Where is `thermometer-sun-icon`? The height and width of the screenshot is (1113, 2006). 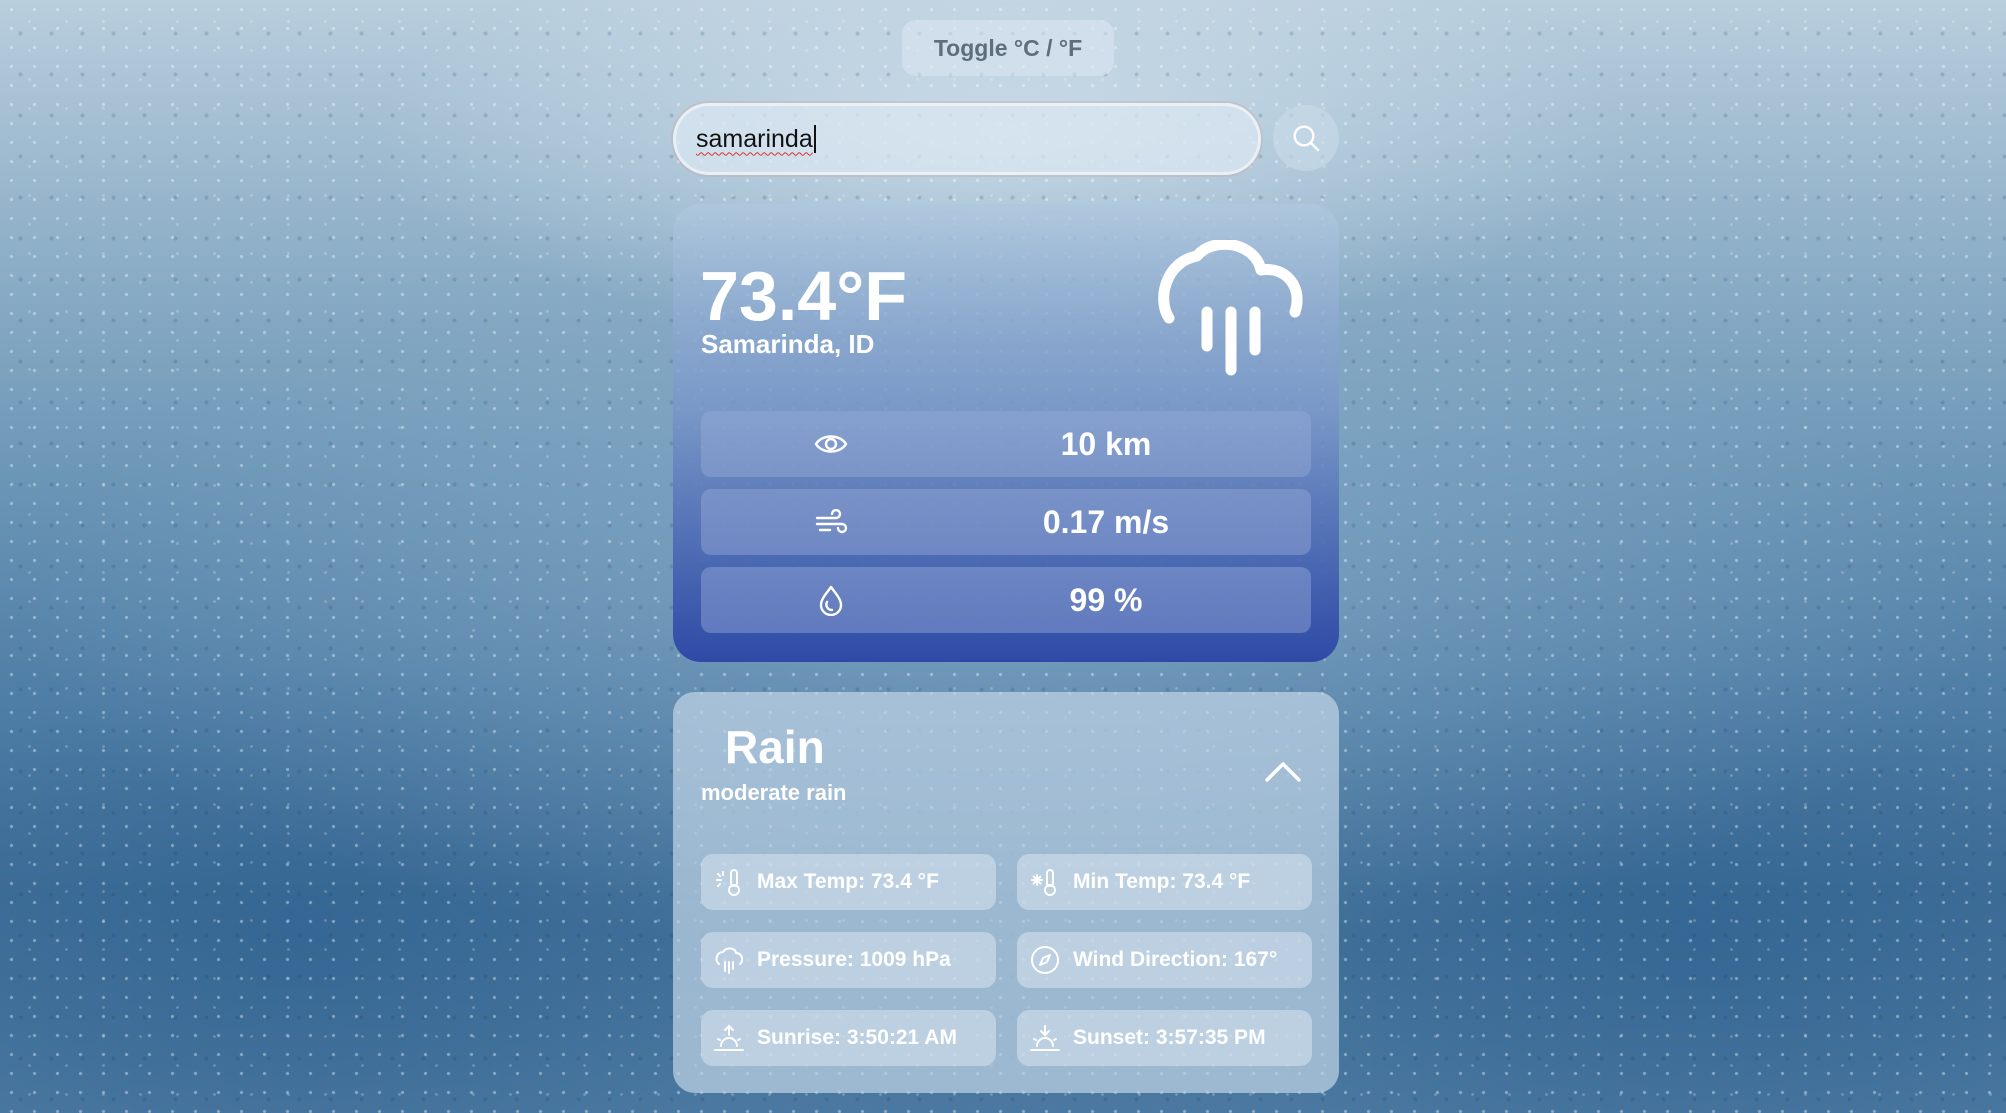 thermometer-sun-icon is located at coordinates (728, 882).